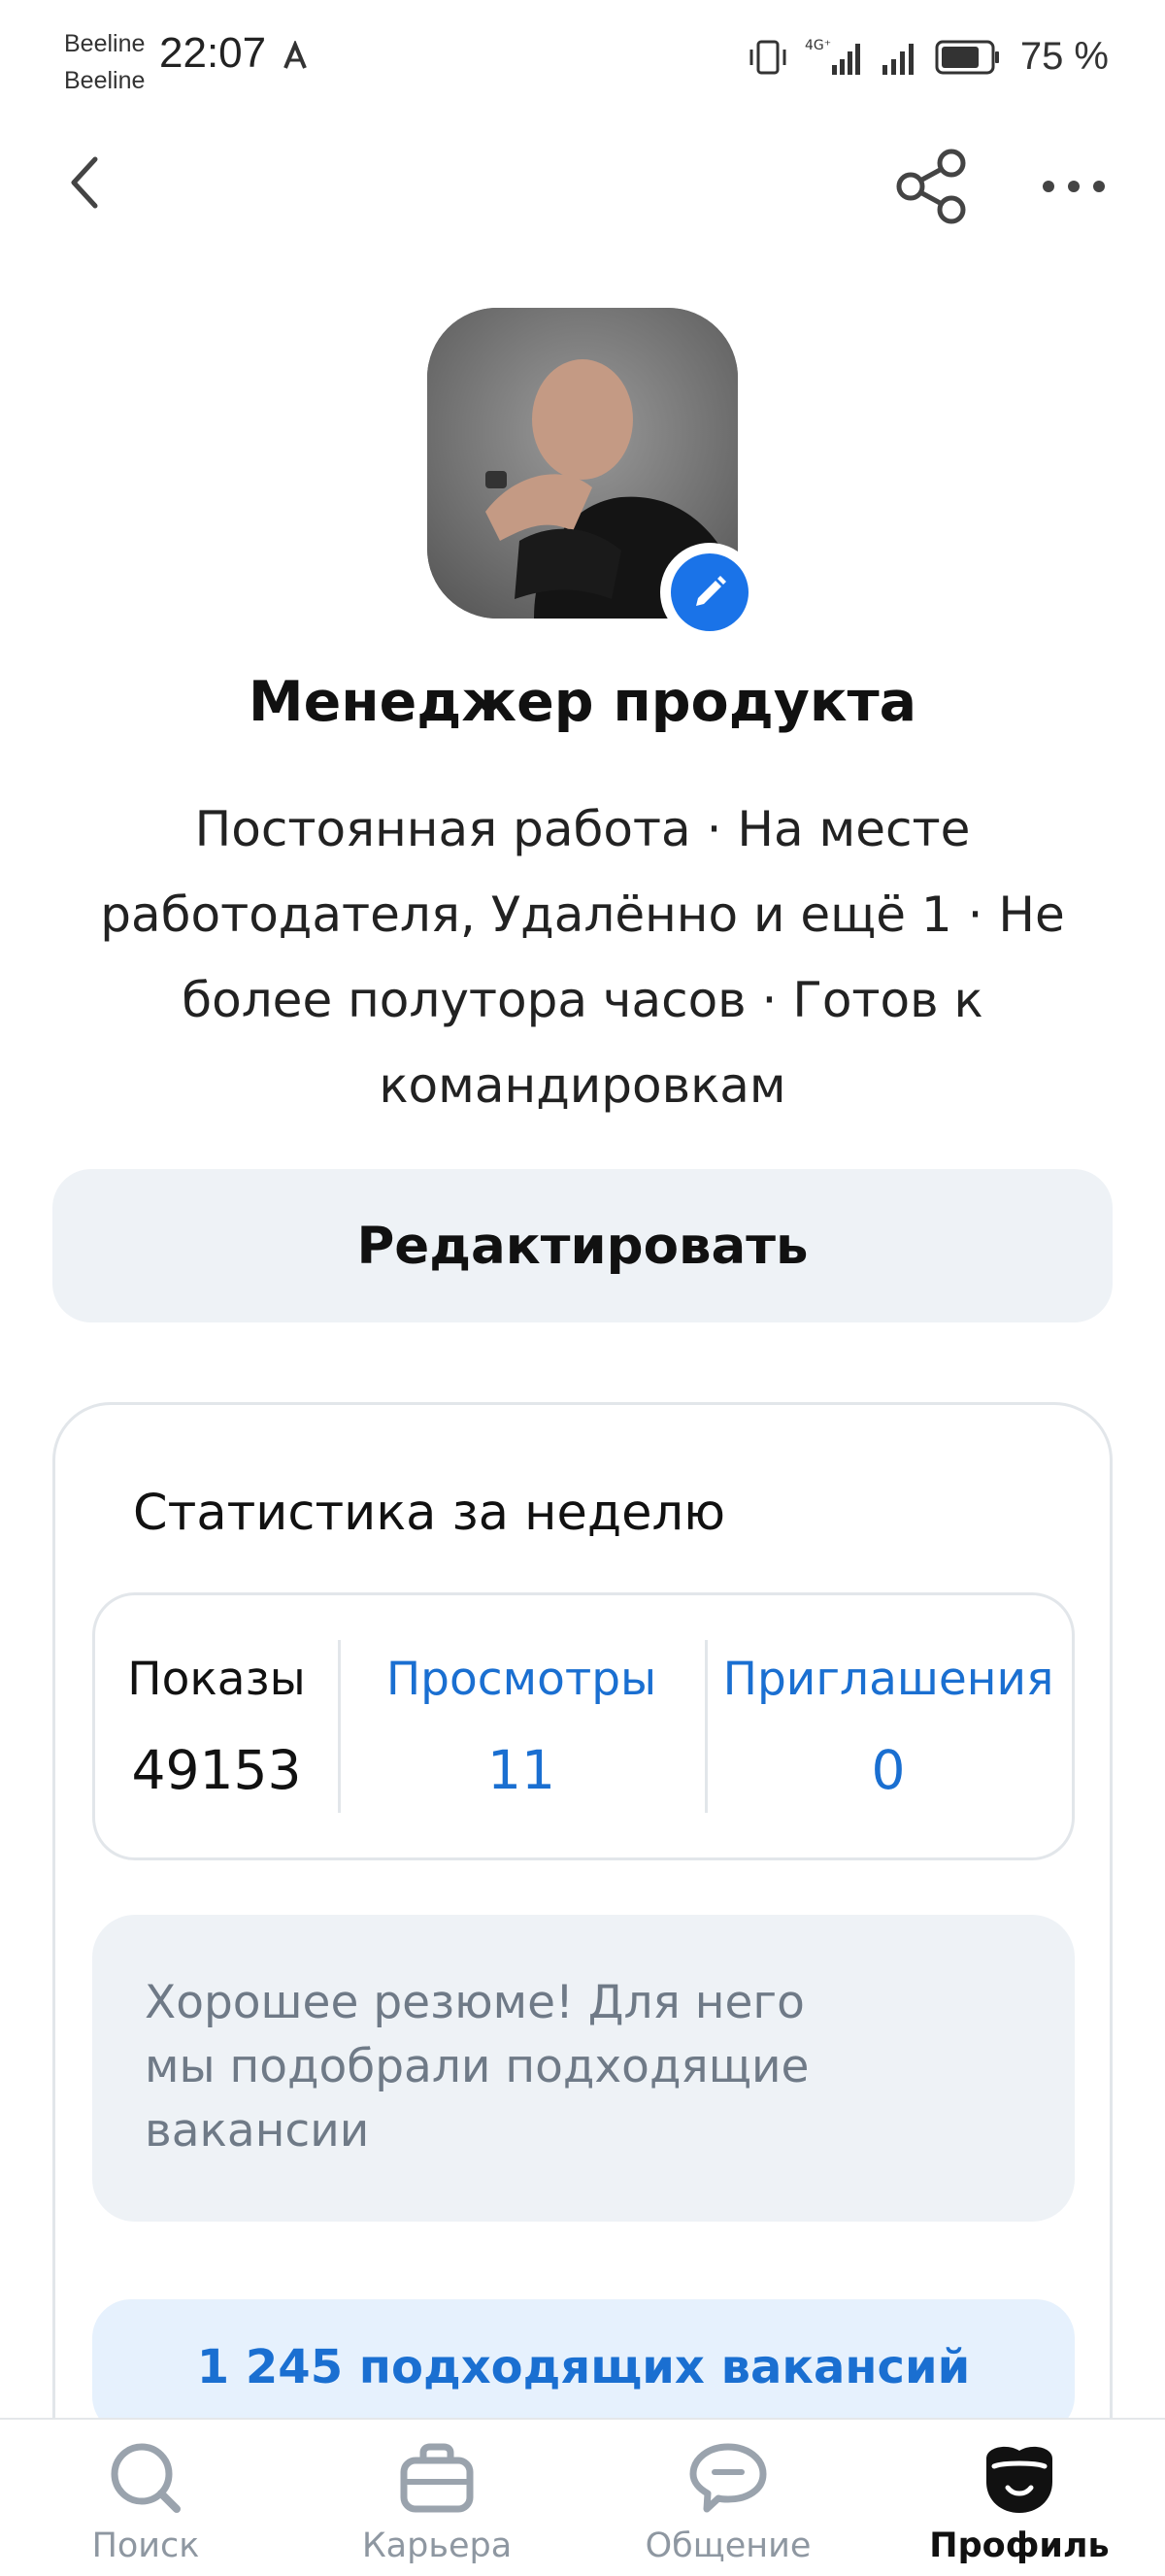  I want to click on tab-search: Поиск, so click(145, 2498).